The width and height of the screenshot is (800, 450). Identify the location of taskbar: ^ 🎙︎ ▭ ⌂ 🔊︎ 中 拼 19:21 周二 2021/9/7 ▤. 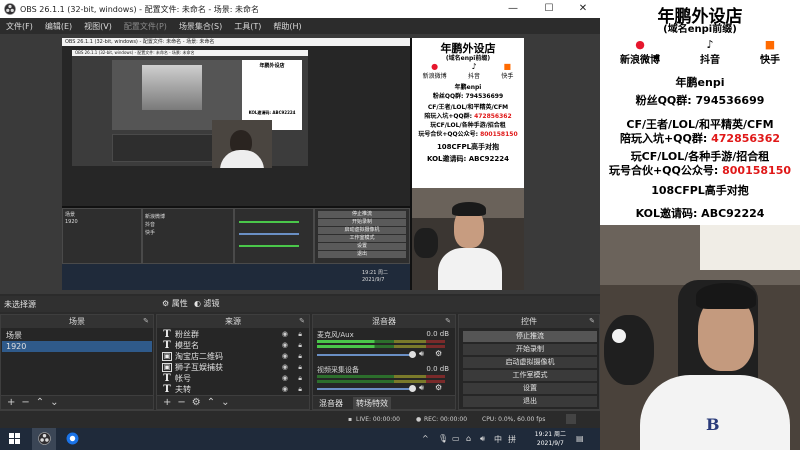
(300, 439).